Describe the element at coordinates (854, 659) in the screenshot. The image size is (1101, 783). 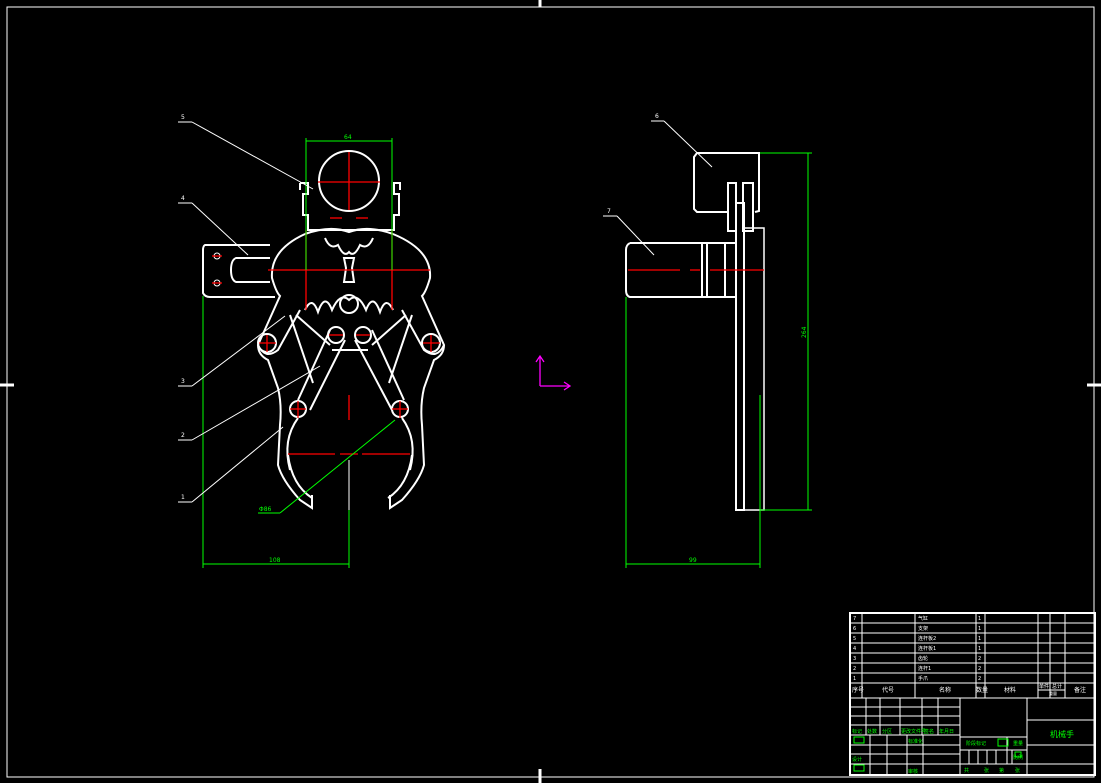
I see `parts-row-no: 3` at that location.